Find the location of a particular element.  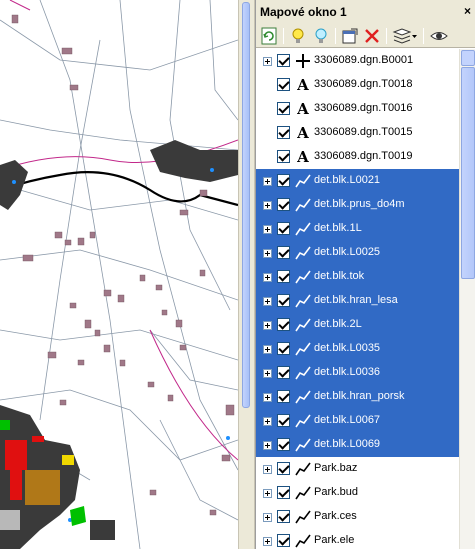

layer-row: det.blk.L0035 is located at coordinates (357, 349).